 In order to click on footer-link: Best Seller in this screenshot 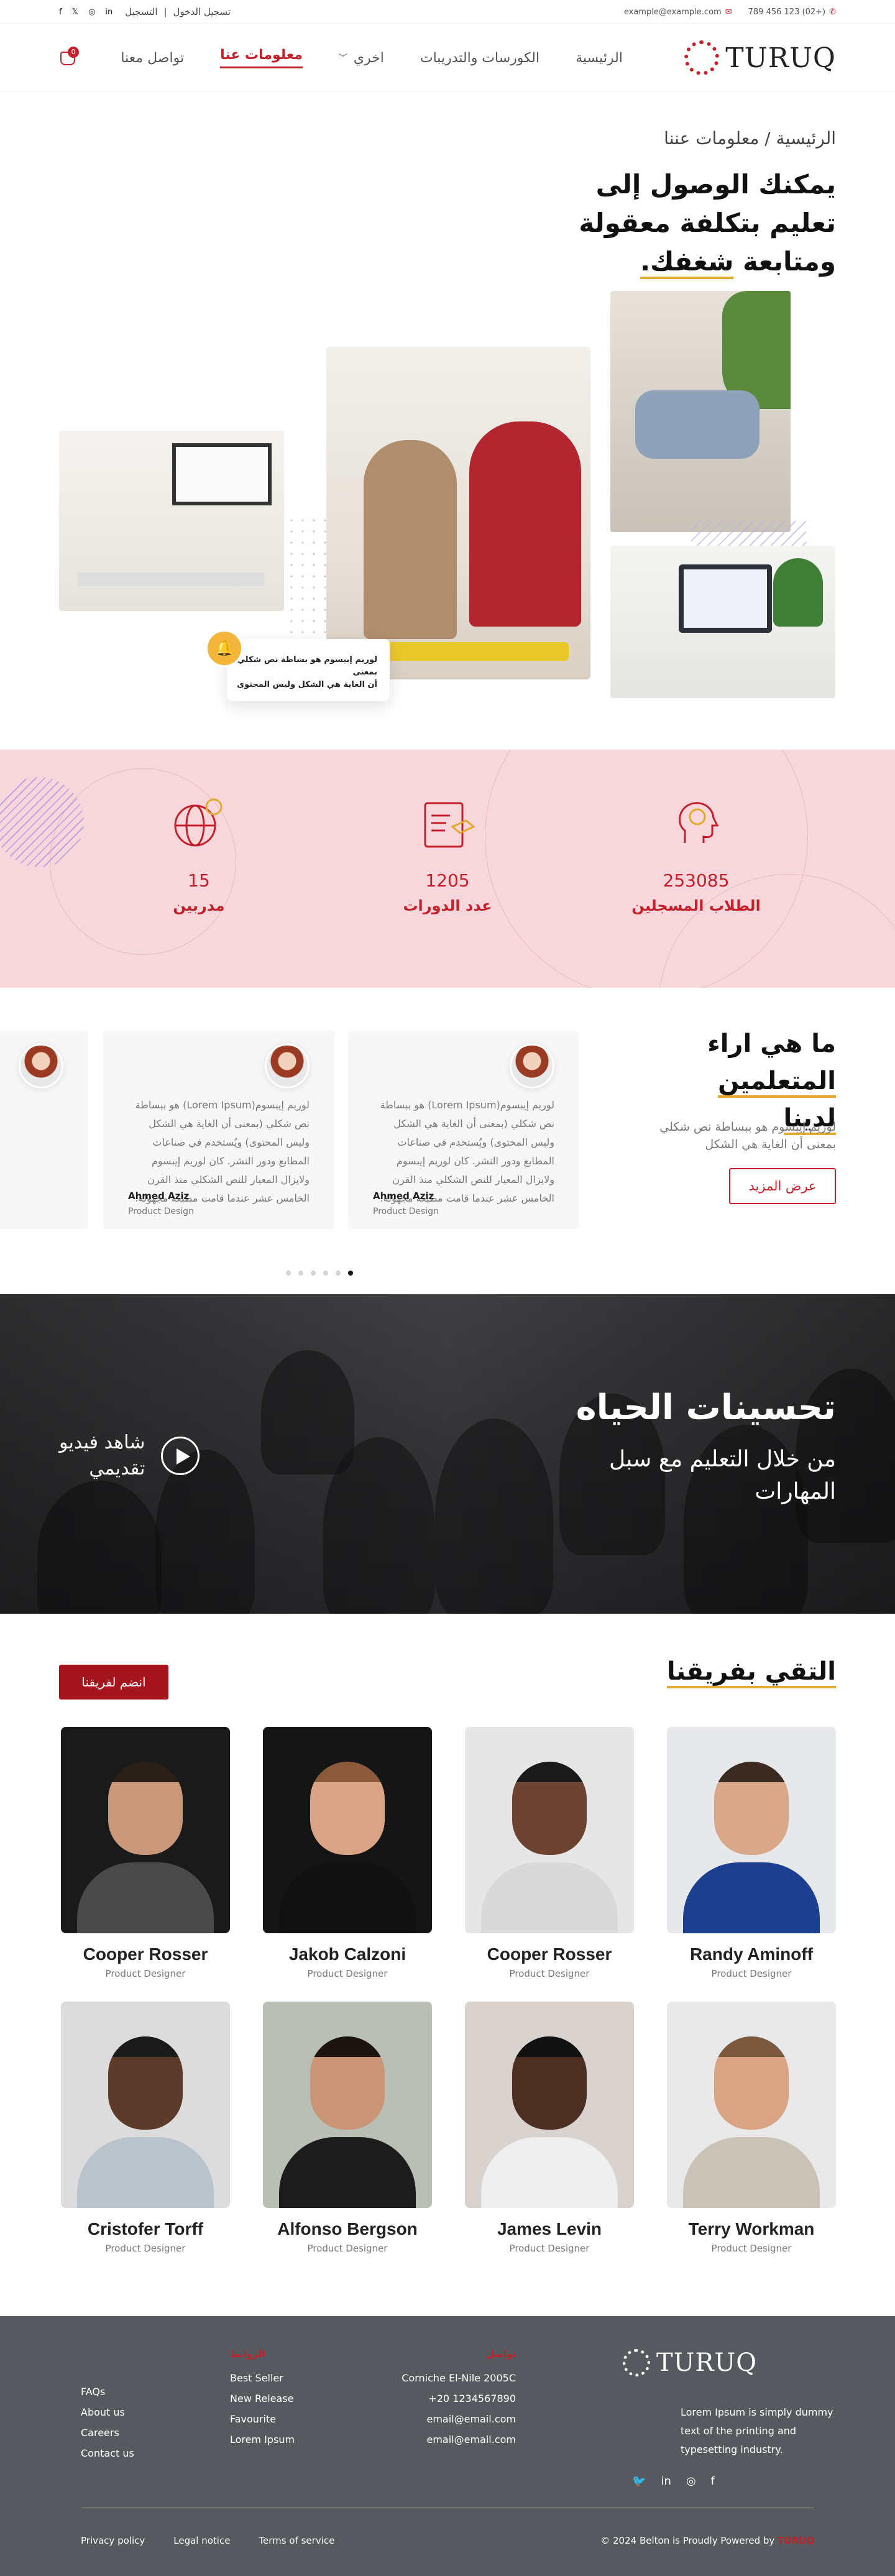, I will do `click(262, 2378)`.